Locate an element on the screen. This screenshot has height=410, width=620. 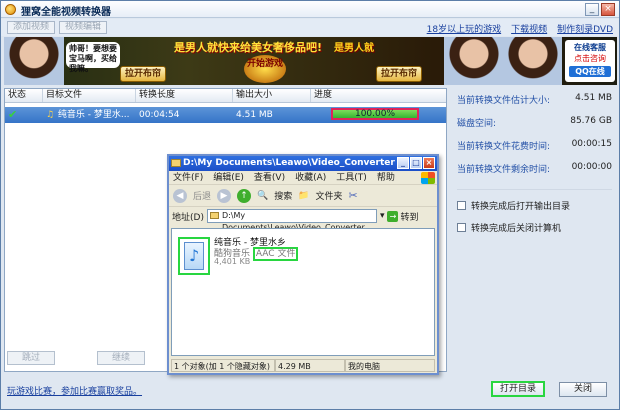
explorer-maximize-button: □ is located at coordinates (416, 163).